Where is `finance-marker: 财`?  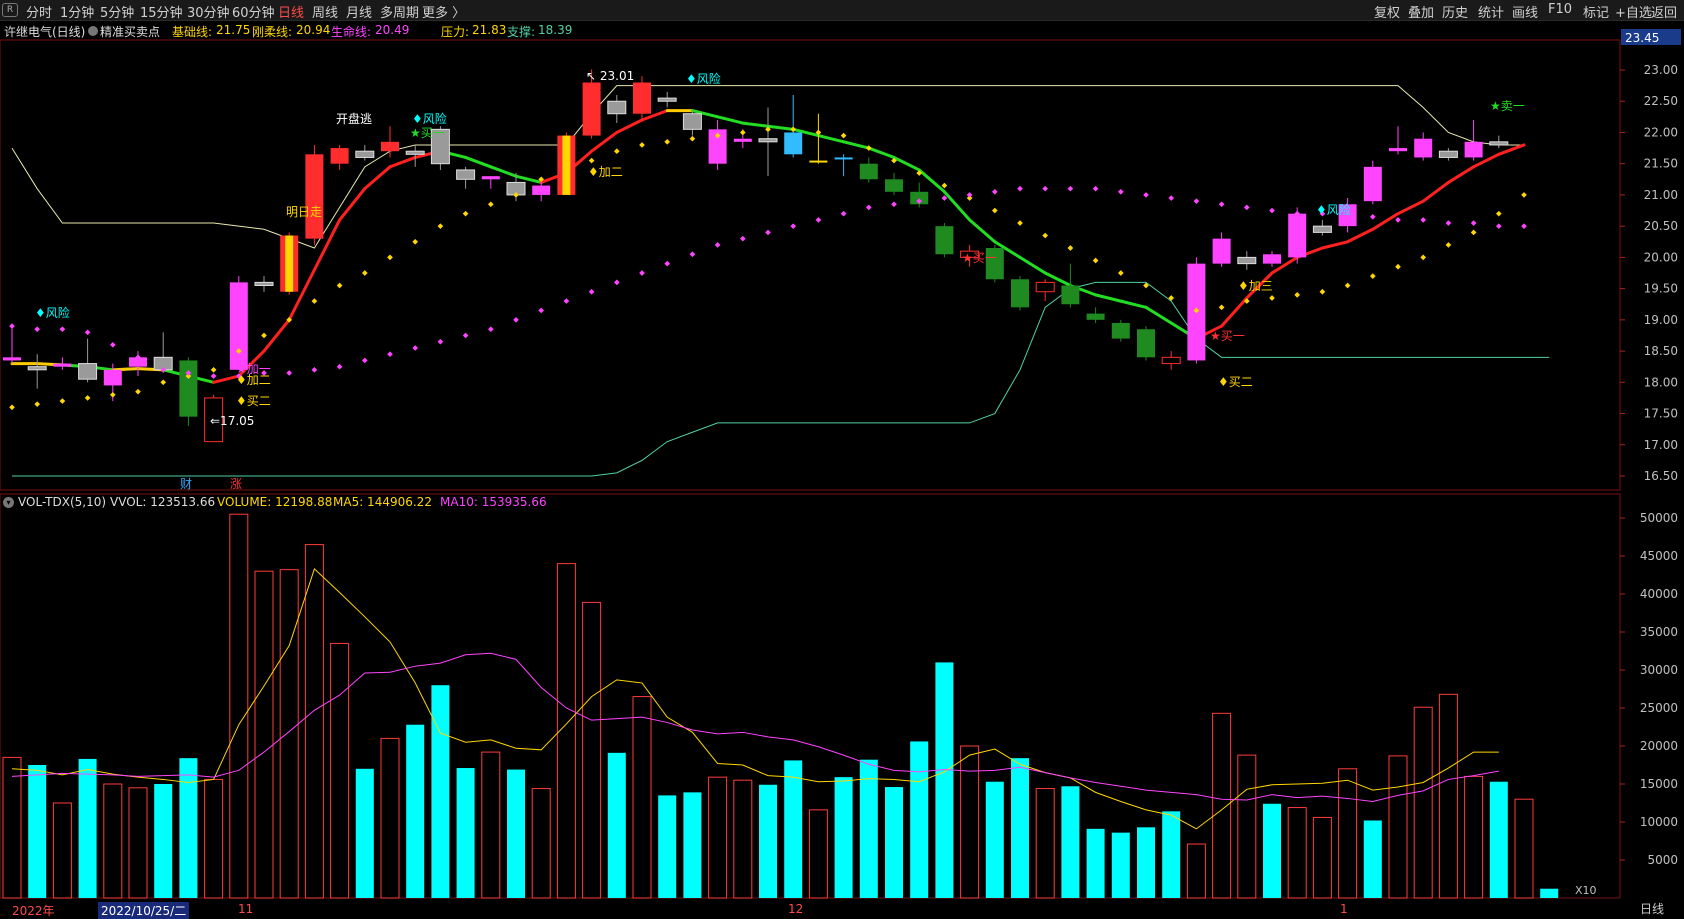
finance-marker: 财 is located at coordinates (186, 484).